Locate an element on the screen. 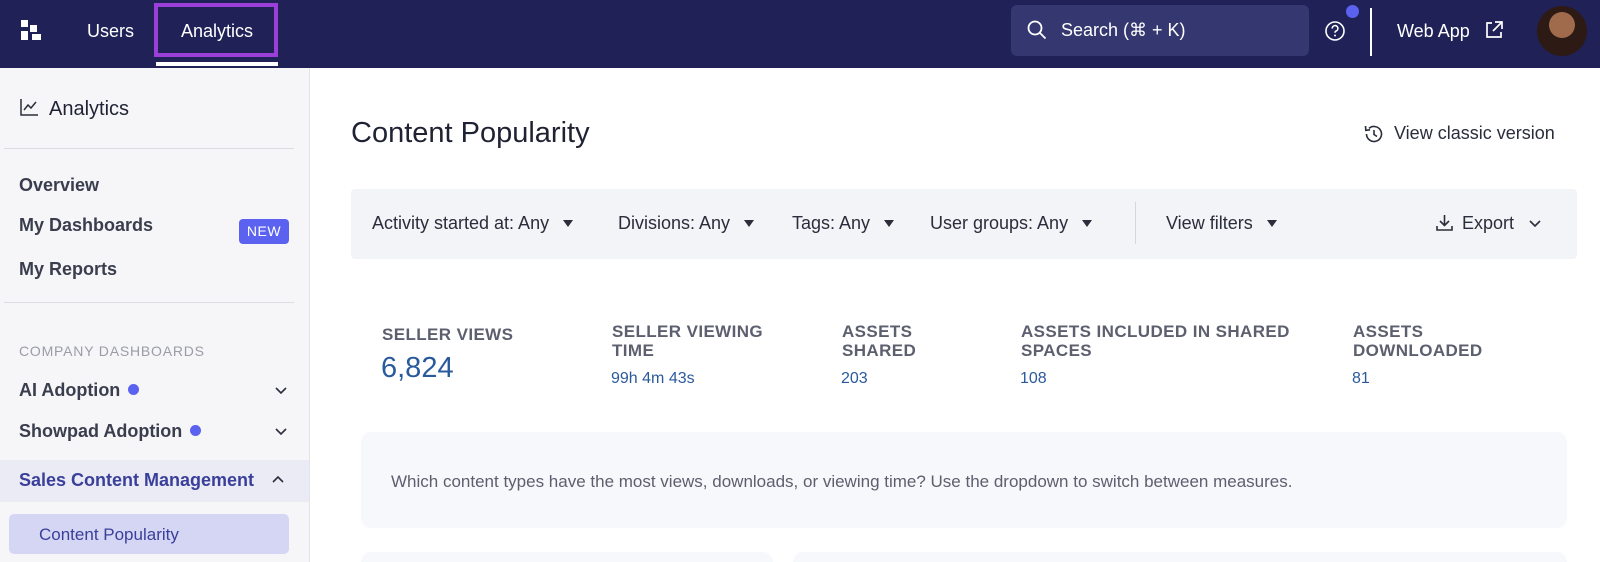  metric-label-assets-shared: ASSETS SHARED is located at coordinates (879, 341).